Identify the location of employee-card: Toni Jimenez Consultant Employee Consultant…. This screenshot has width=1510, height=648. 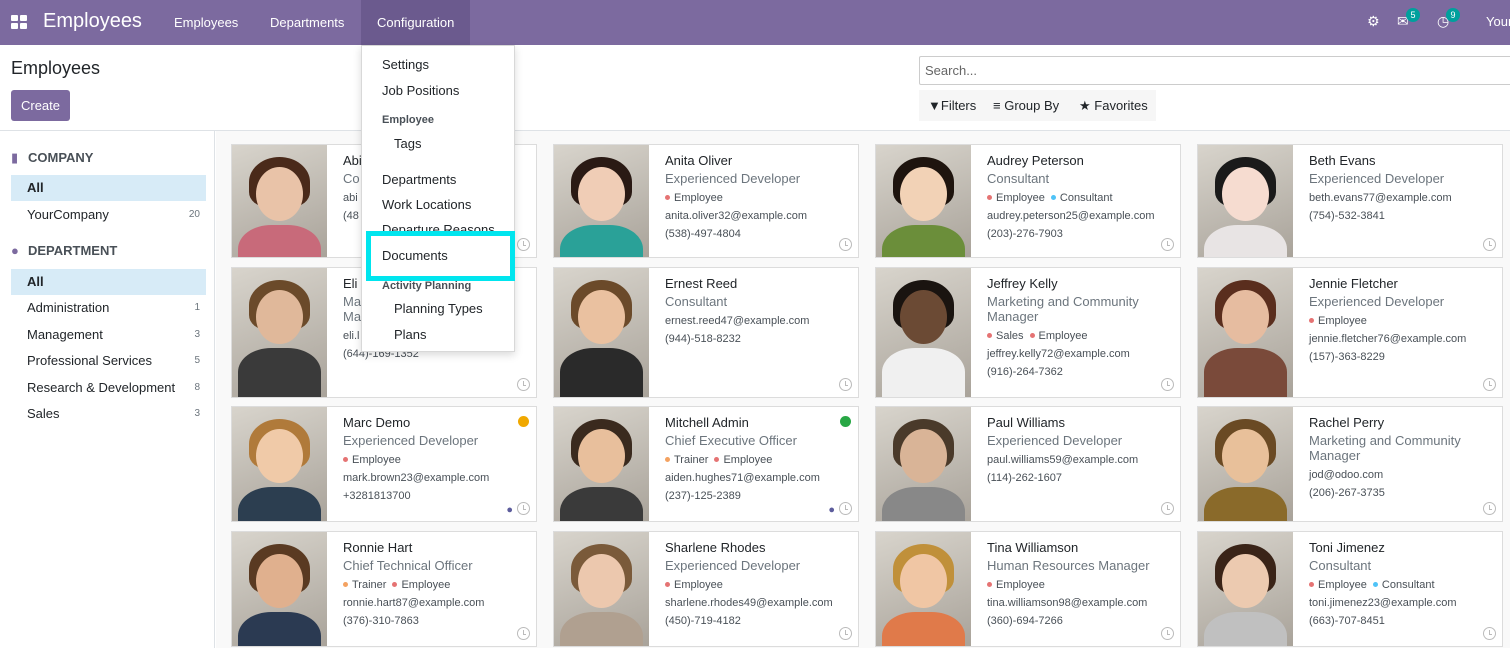
(1350, 589).